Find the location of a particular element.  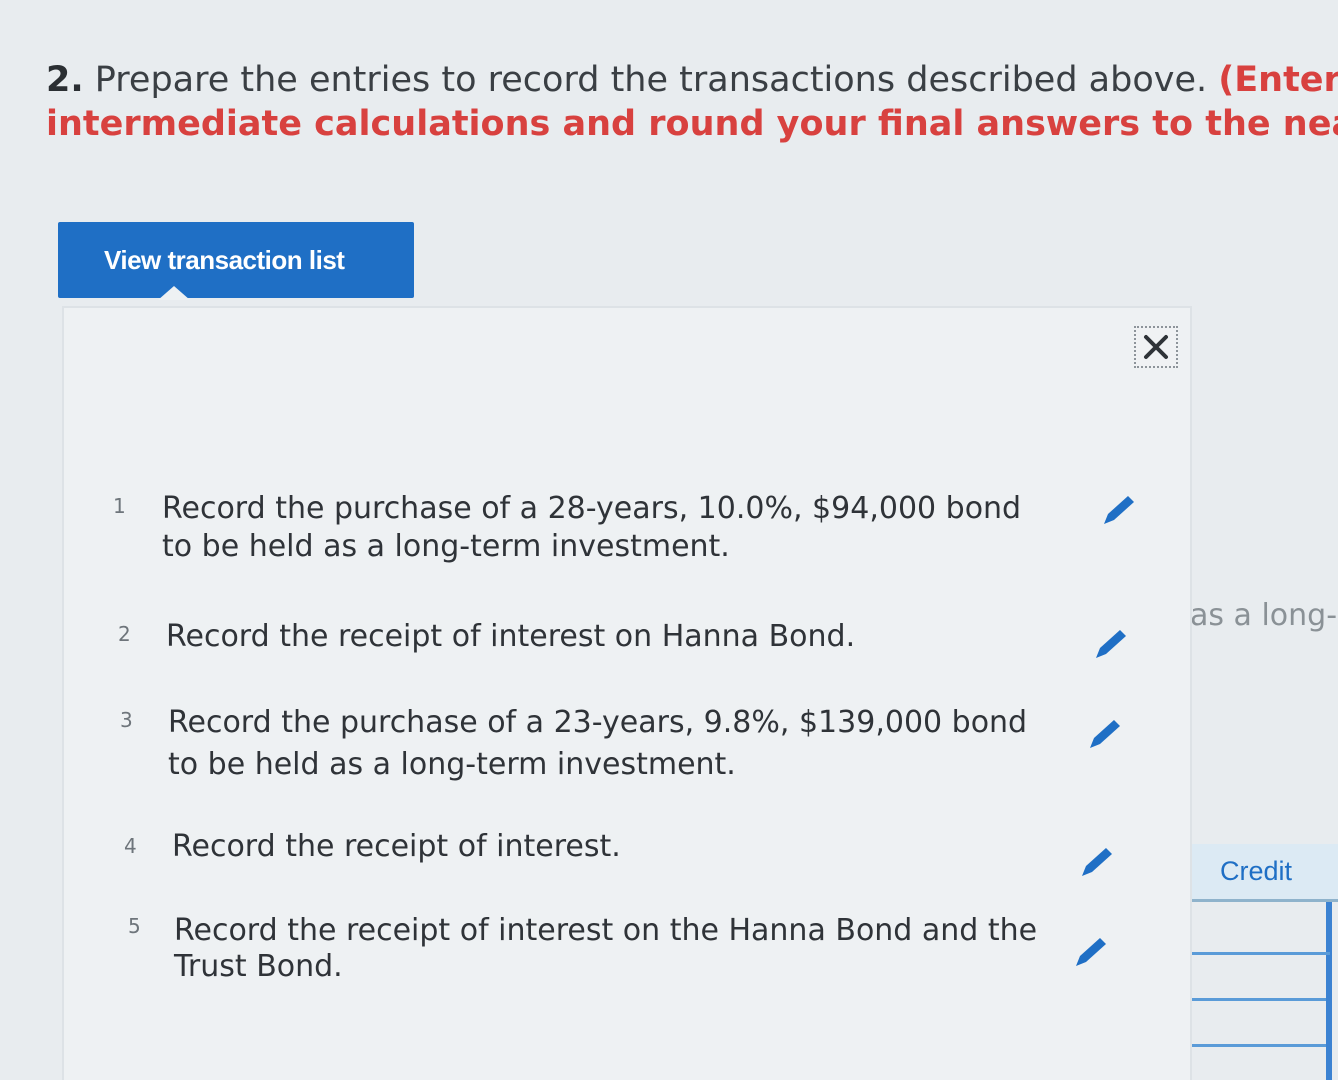

transaction-number: 2 is located at coordinates (124, 634).